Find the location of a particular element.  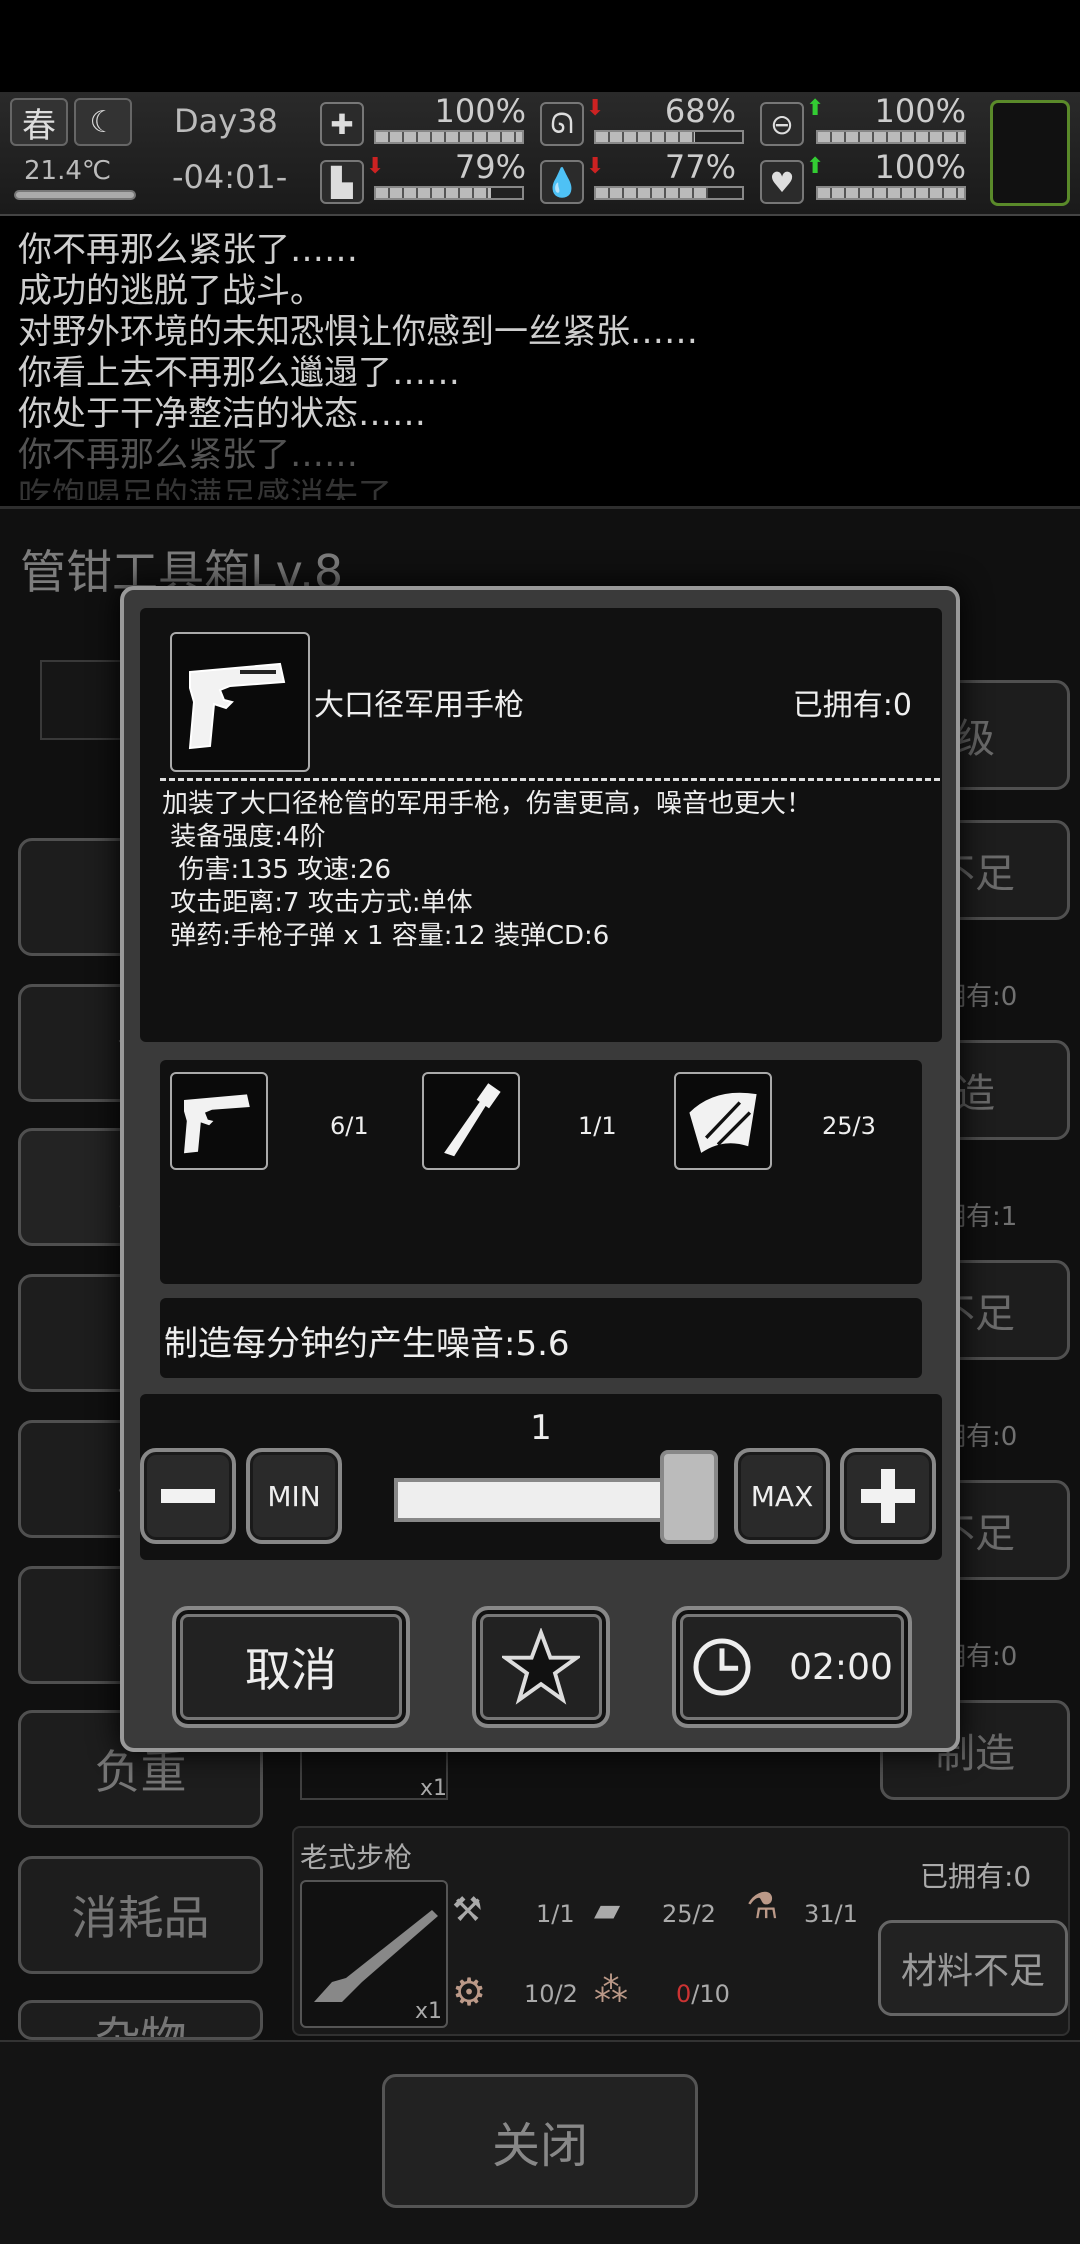

description-line: 弹药:手枪子弹 x 1 容量:12 装弹CD:6 is located at coordinates (386, 936).